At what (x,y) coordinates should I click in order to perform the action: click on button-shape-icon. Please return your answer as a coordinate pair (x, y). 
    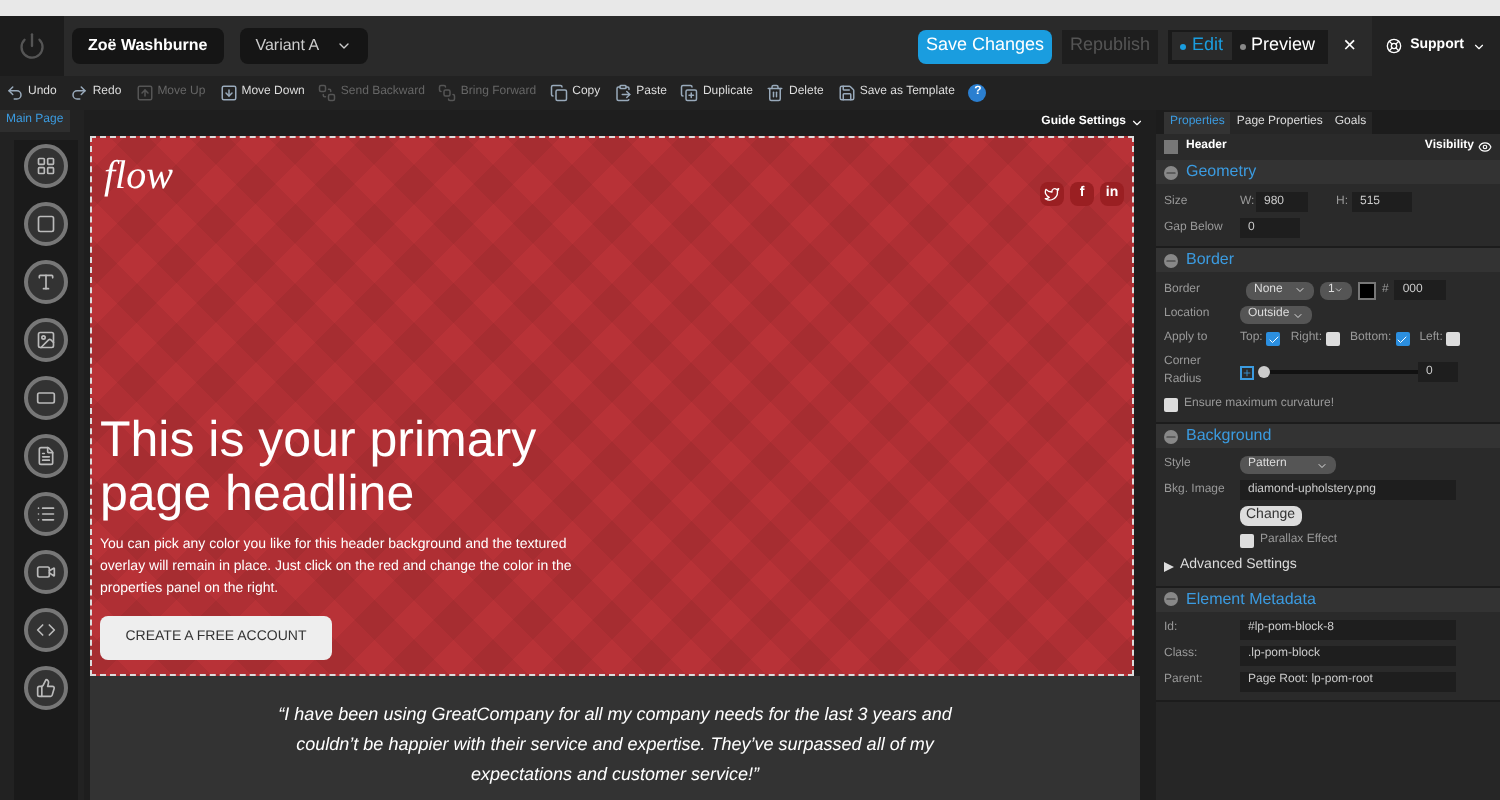
    Looking at the image, I should click on (46, 398).